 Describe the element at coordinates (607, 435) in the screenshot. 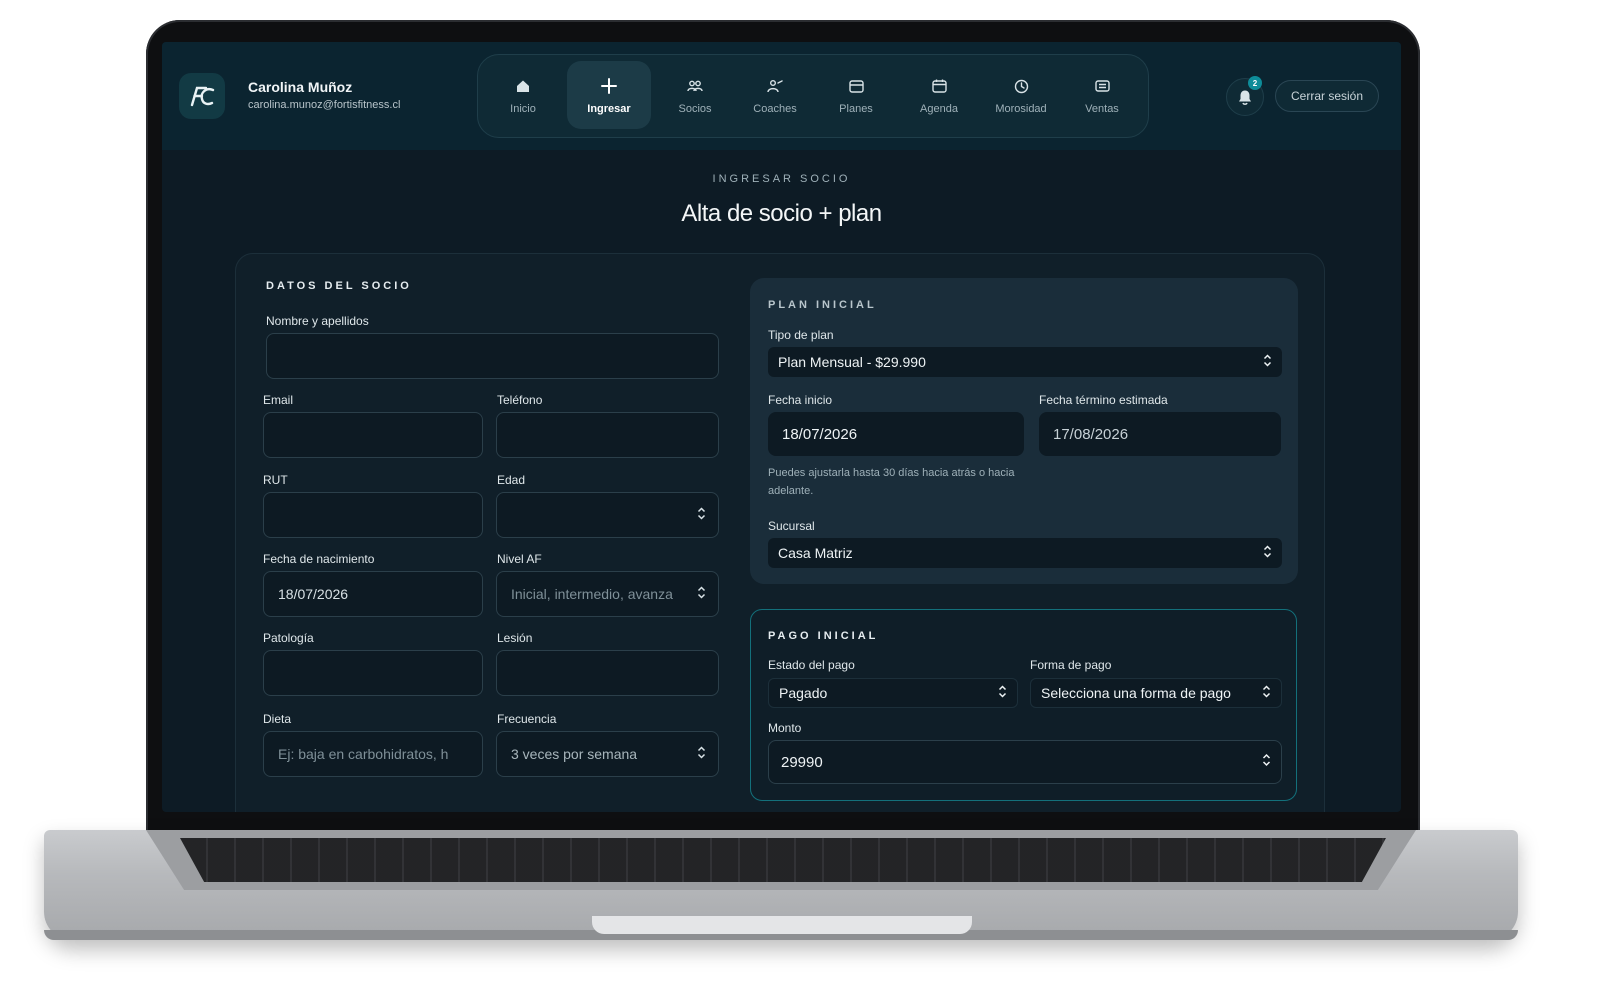

I see `phone-input` at that location.